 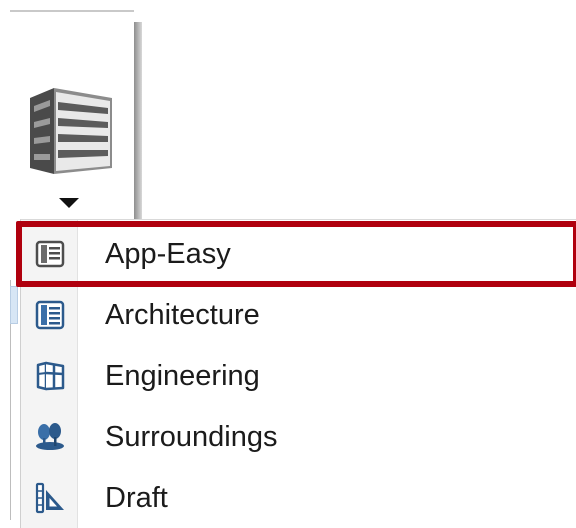 What do you see at coordinates (298, 437) in the screenshot?
I see `menu-item-surroundings: Surroundings` at bounding box center [298, 437].